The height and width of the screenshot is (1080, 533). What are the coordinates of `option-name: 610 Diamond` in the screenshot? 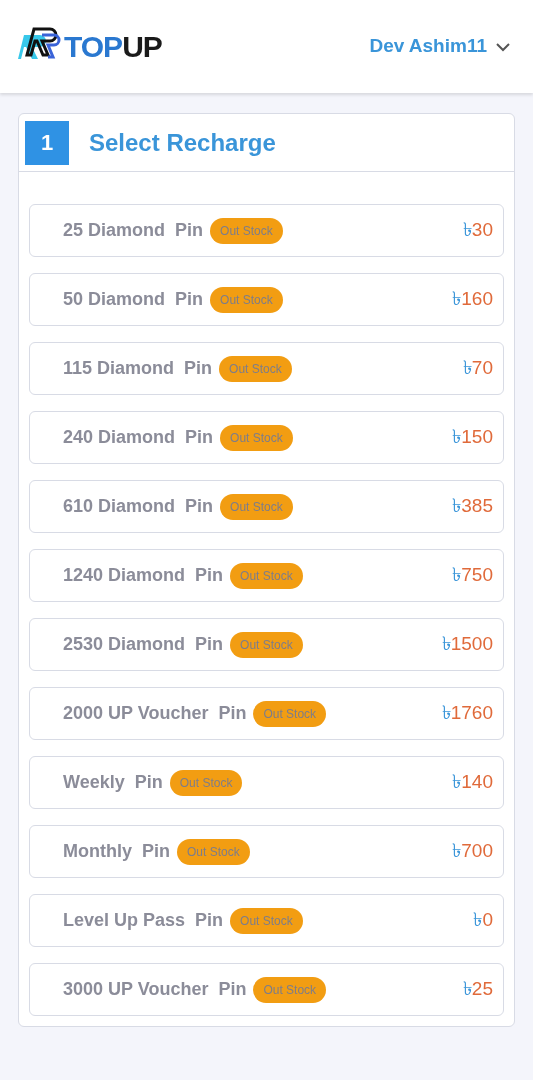 It's located at (119, 506).